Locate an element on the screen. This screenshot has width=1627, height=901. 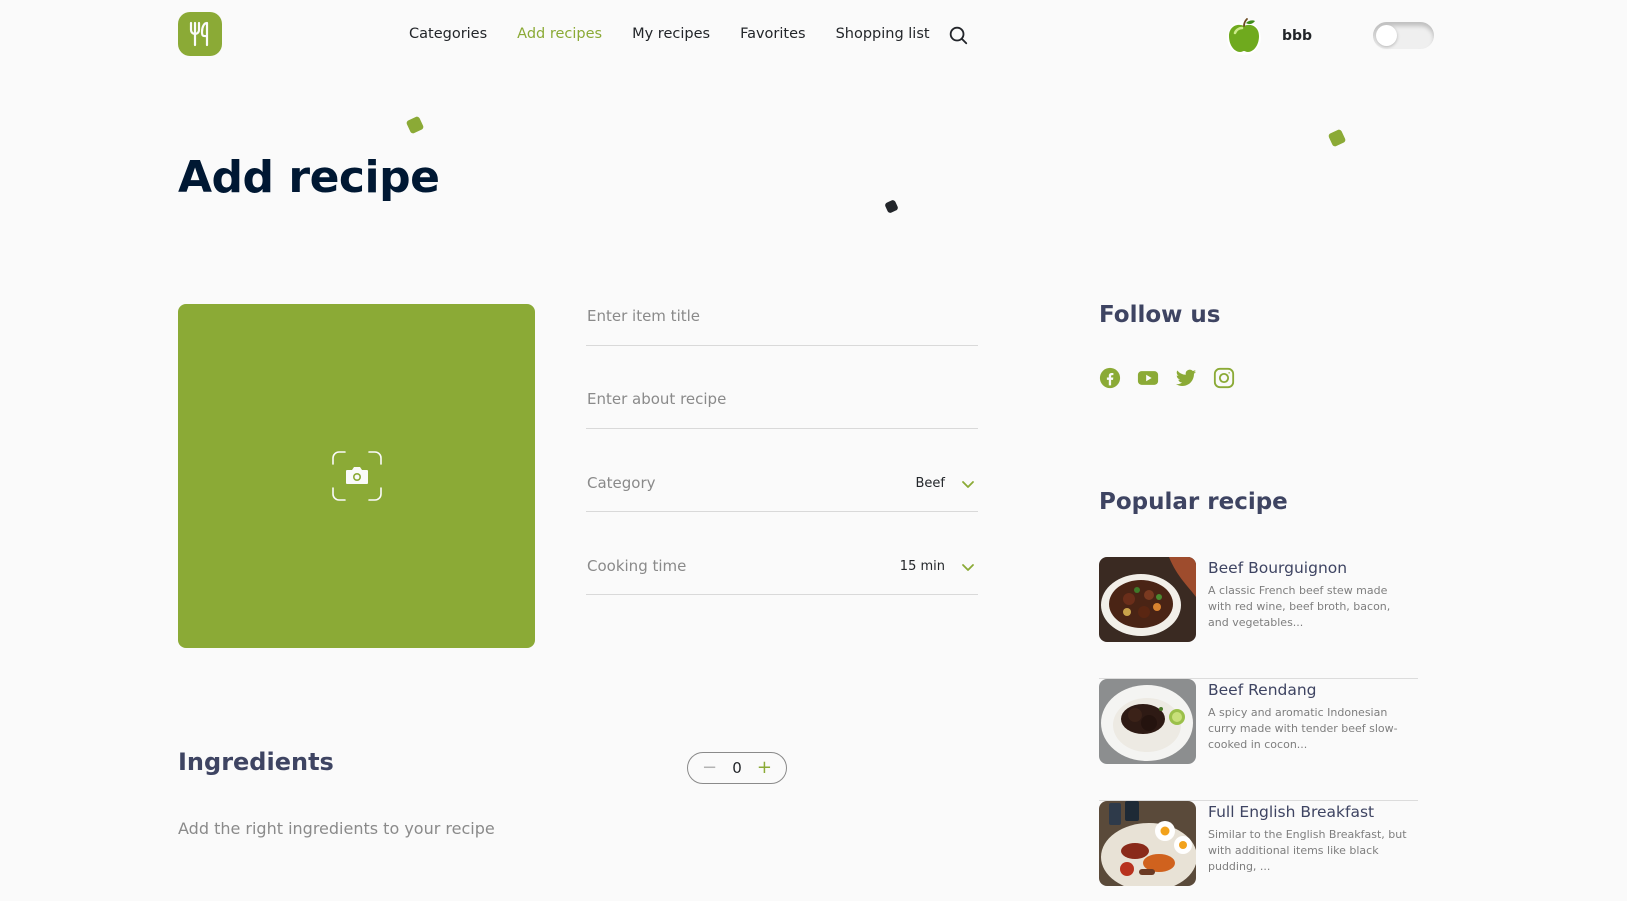
image-upload is located at coordinates (356, 476).